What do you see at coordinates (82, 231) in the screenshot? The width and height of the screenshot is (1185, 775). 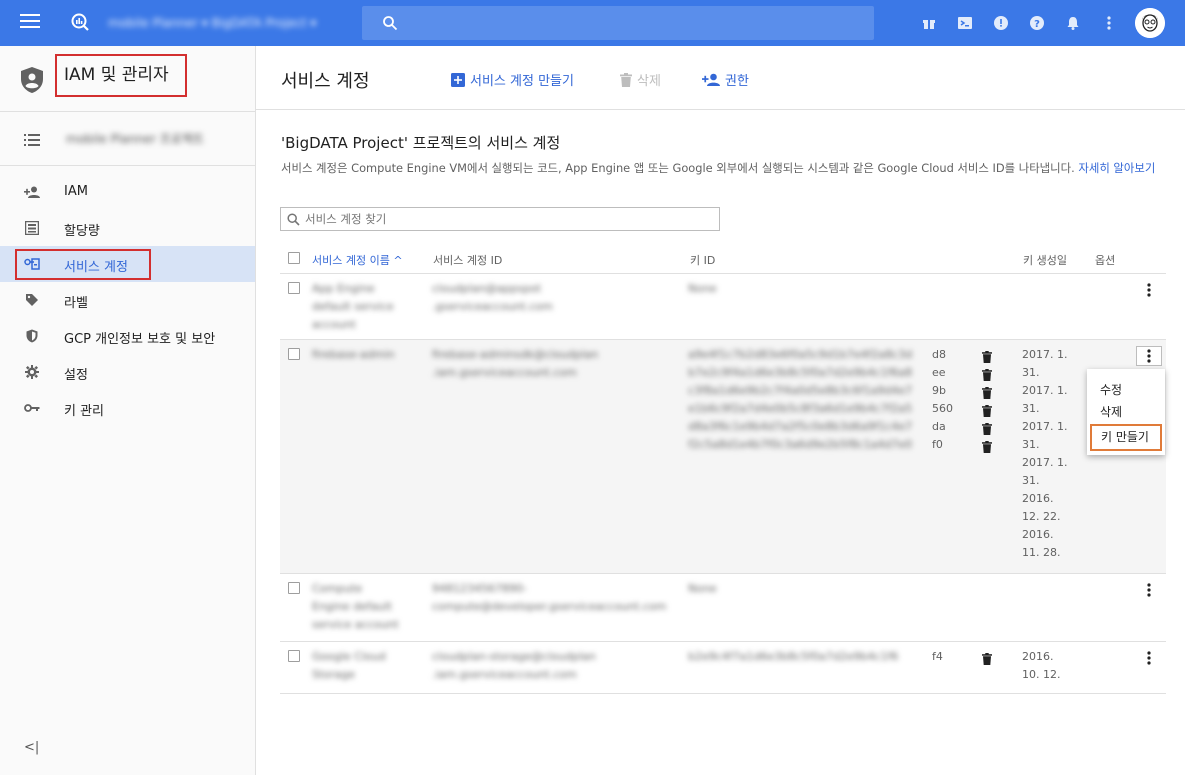 I see `sidebar-item-label: 할당량` at bounding box center [82, 231].